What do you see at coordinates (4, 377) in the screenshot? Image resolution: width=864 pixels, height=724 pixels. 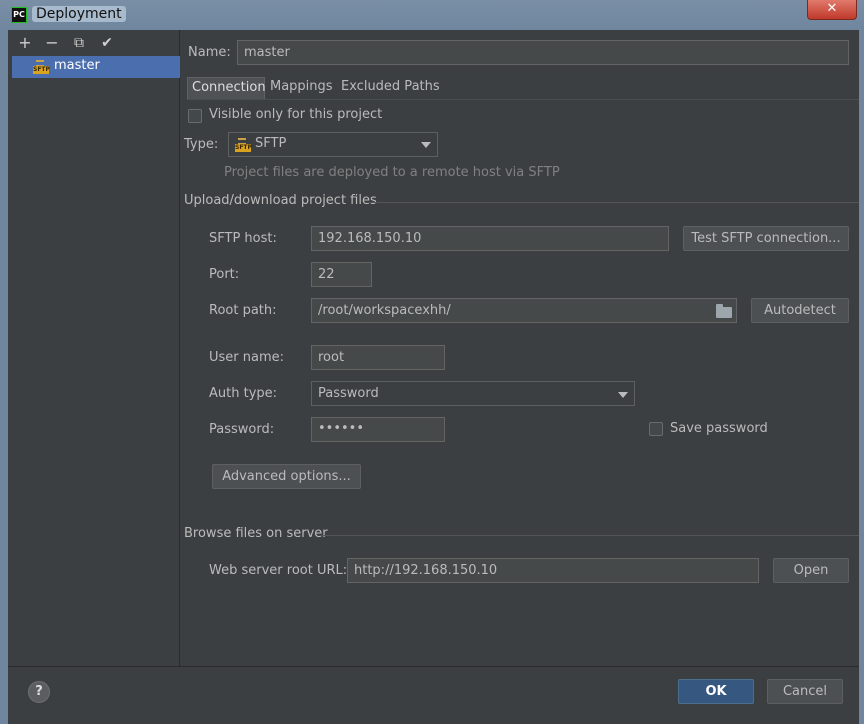 I see `window-frame-left` at bounding box center [4, 377].